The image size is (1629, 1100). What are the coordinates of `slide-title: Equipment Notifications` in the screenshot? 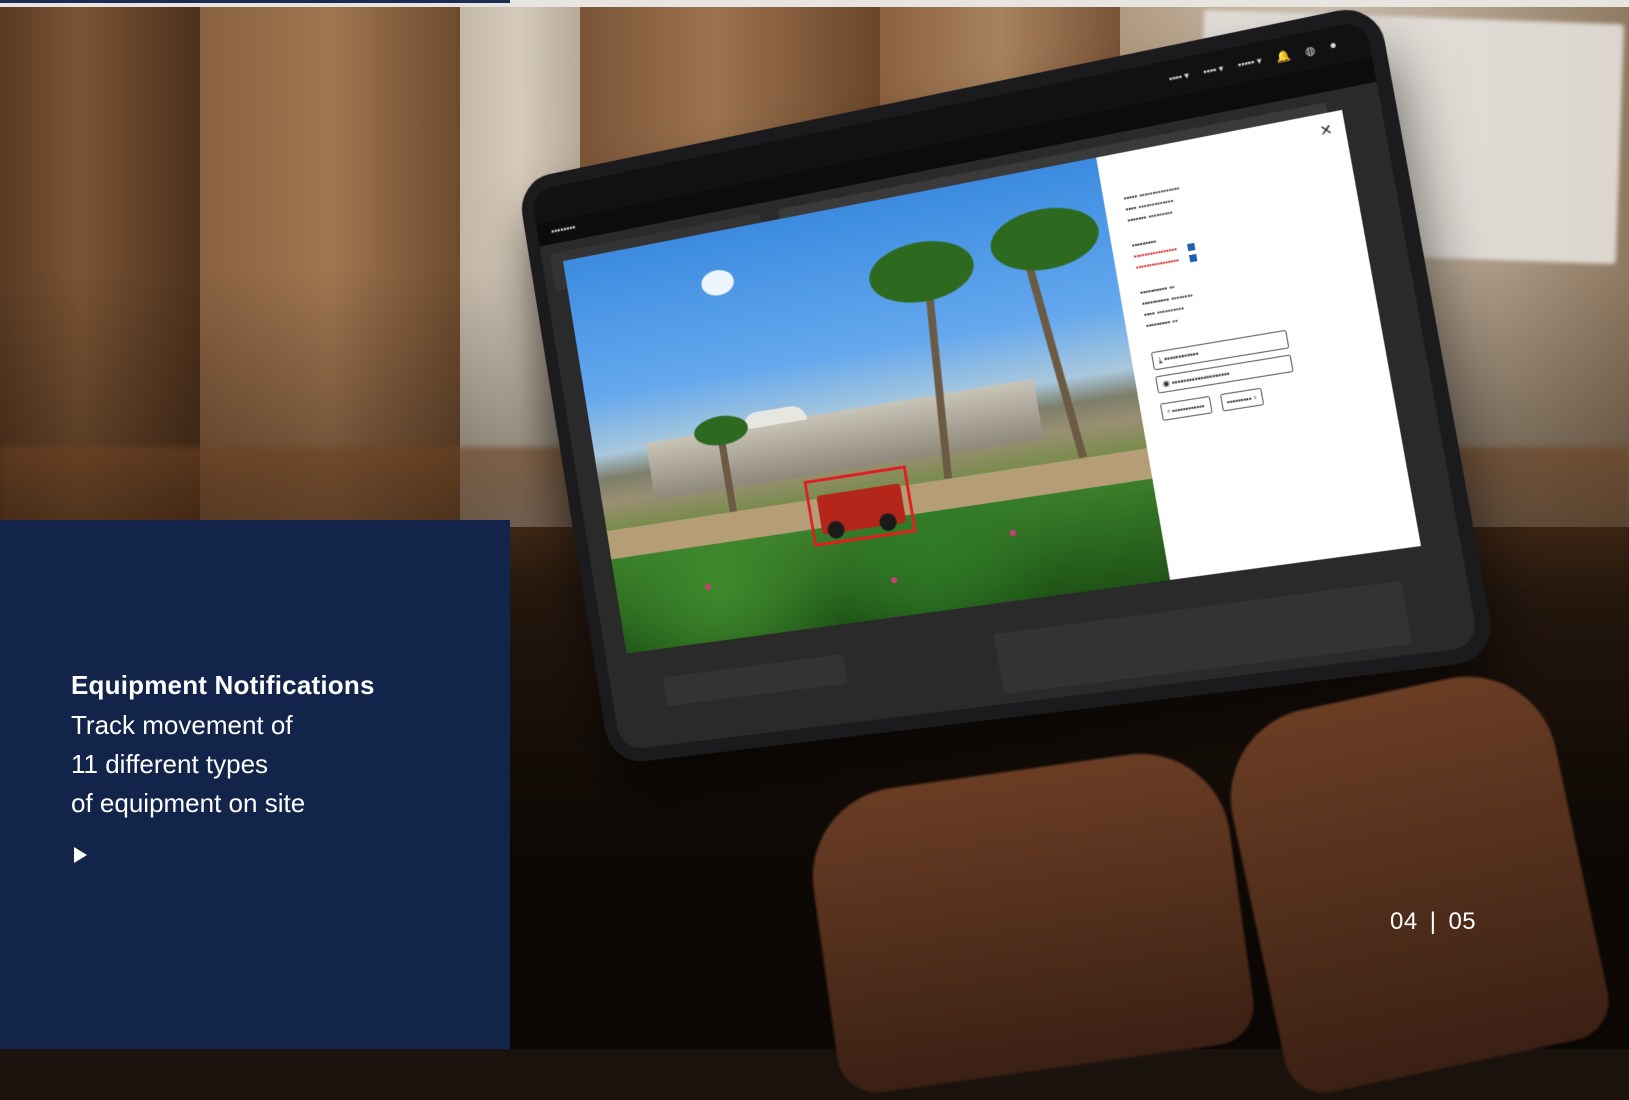 It's located at (223, 685).